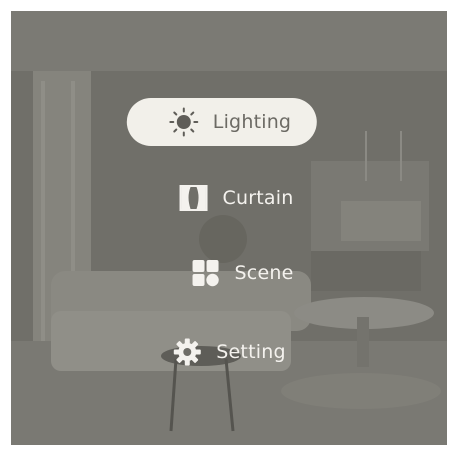  Describe the element at coordinates (206, 273) in the screenshot. I see `scene-grid-icon` at that location.